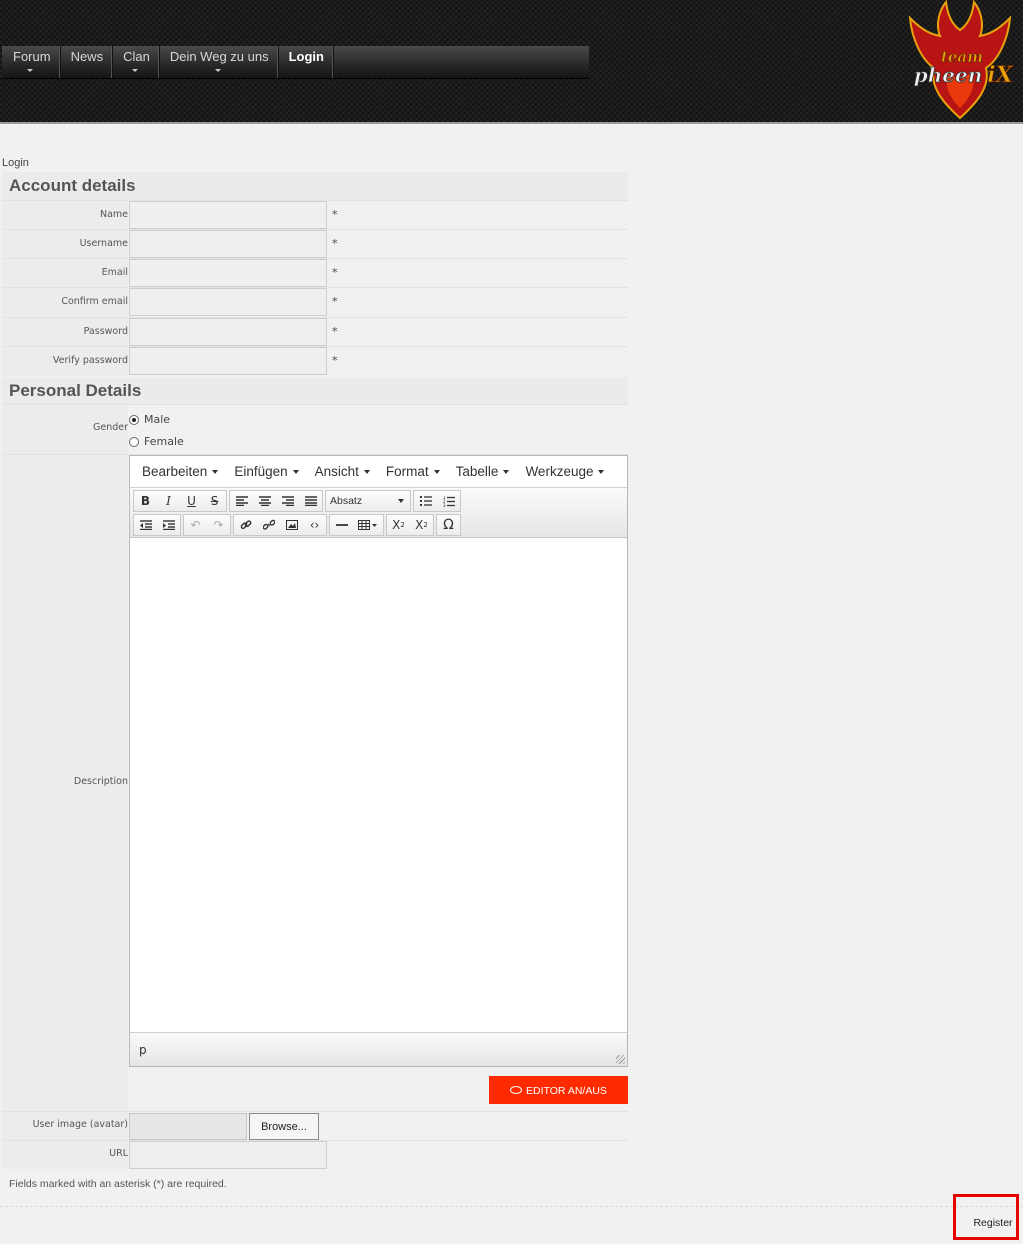 The image size is (1023, 1244). I want to click on editor-statusbar: p, so click(378, 1049).